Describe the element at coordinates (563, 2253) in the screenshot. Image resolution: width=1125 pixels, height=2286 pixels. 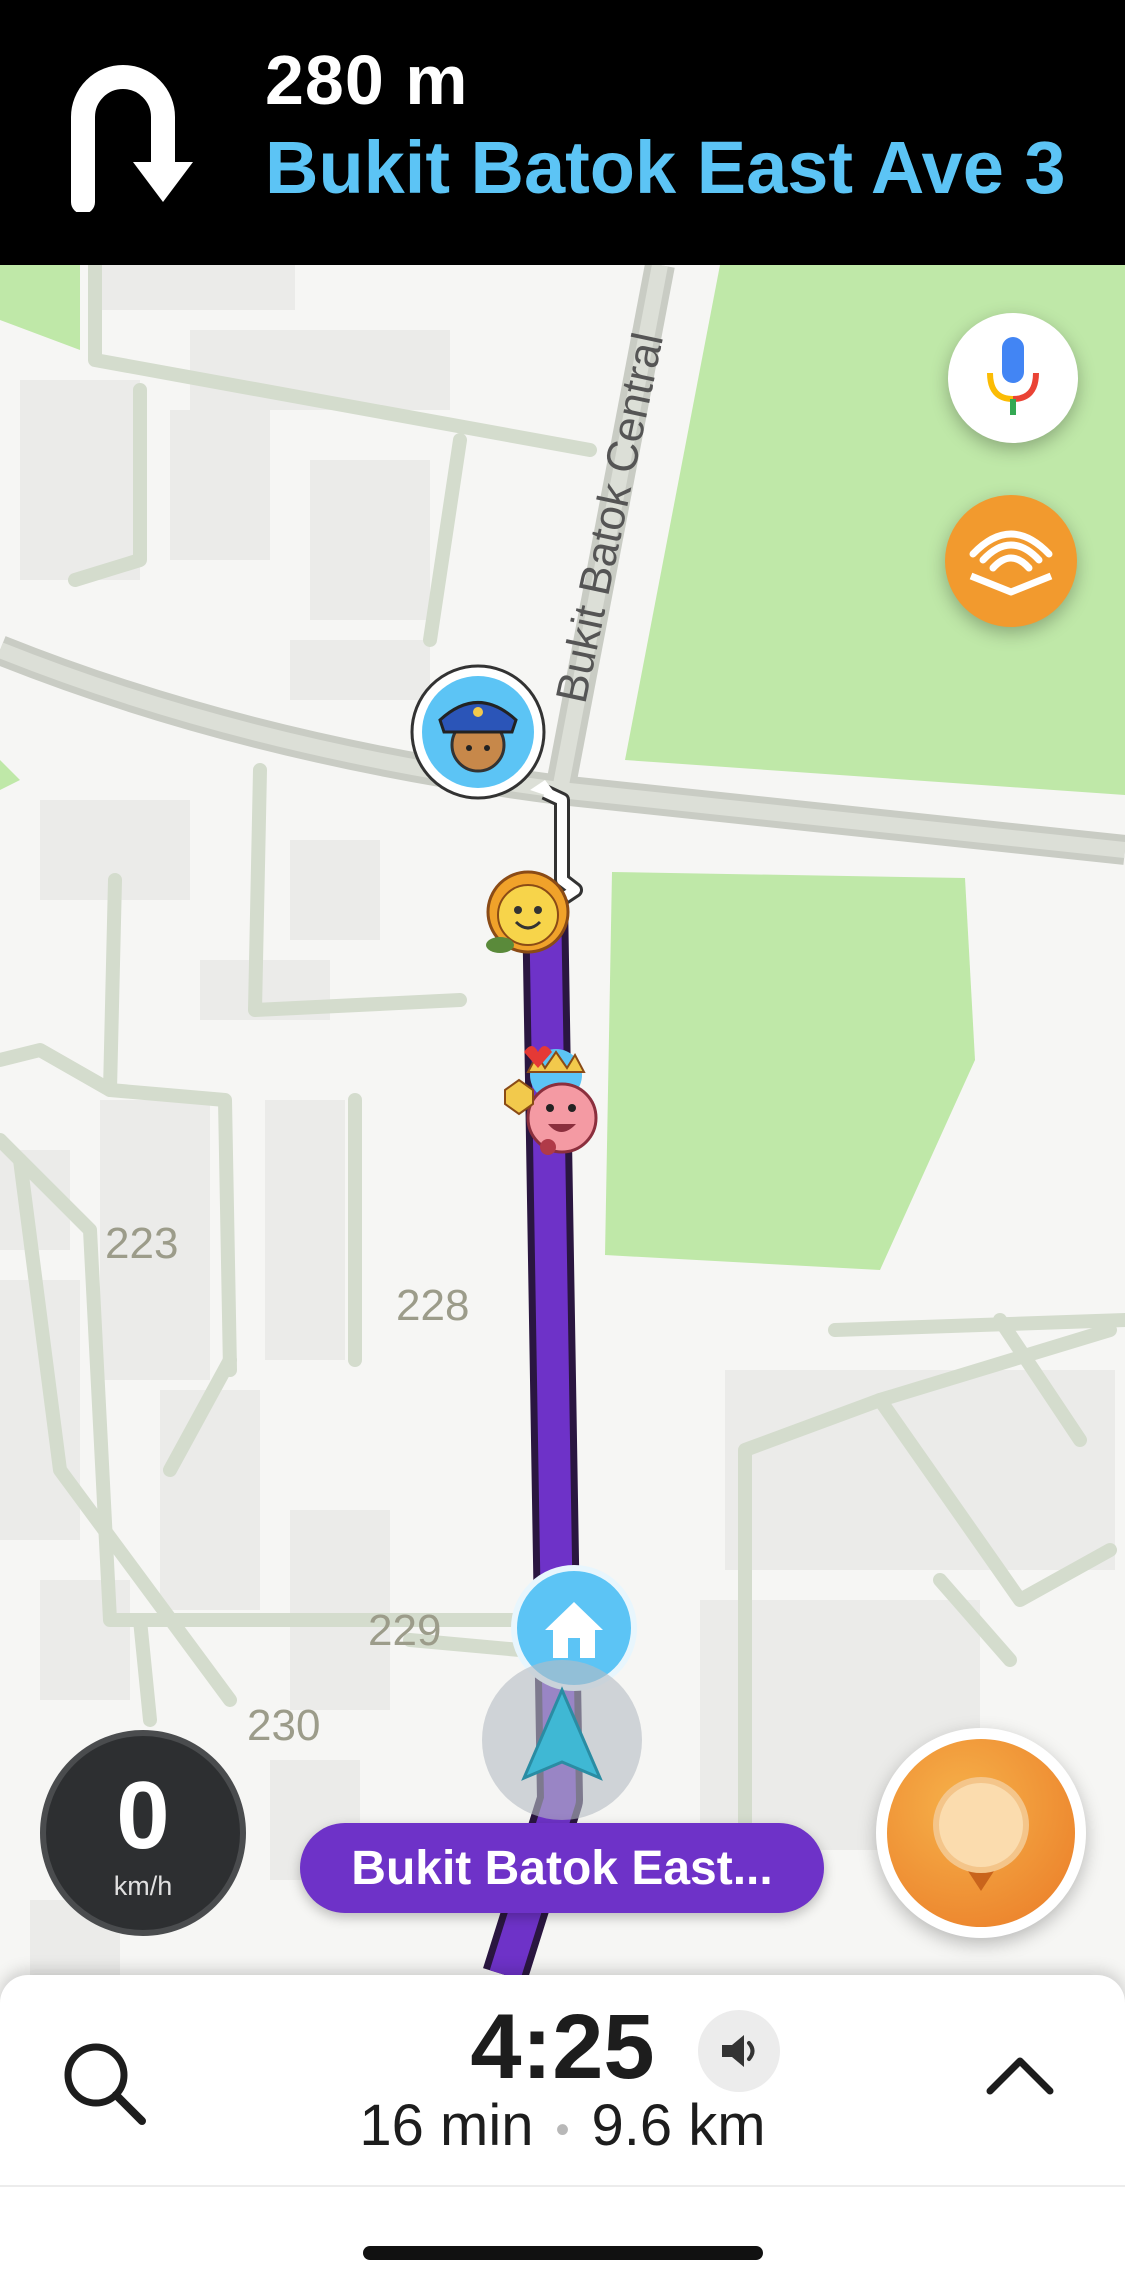
I see `home-indicator` at that location.